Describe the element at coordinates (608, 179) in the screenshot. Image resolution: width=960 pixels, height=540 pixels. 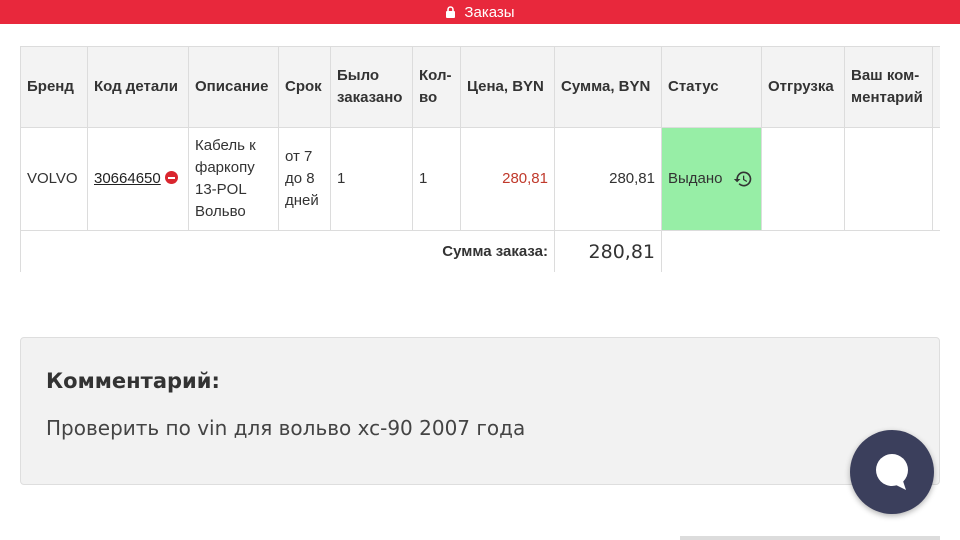
I see `cell-sum: 280,81` at that location.